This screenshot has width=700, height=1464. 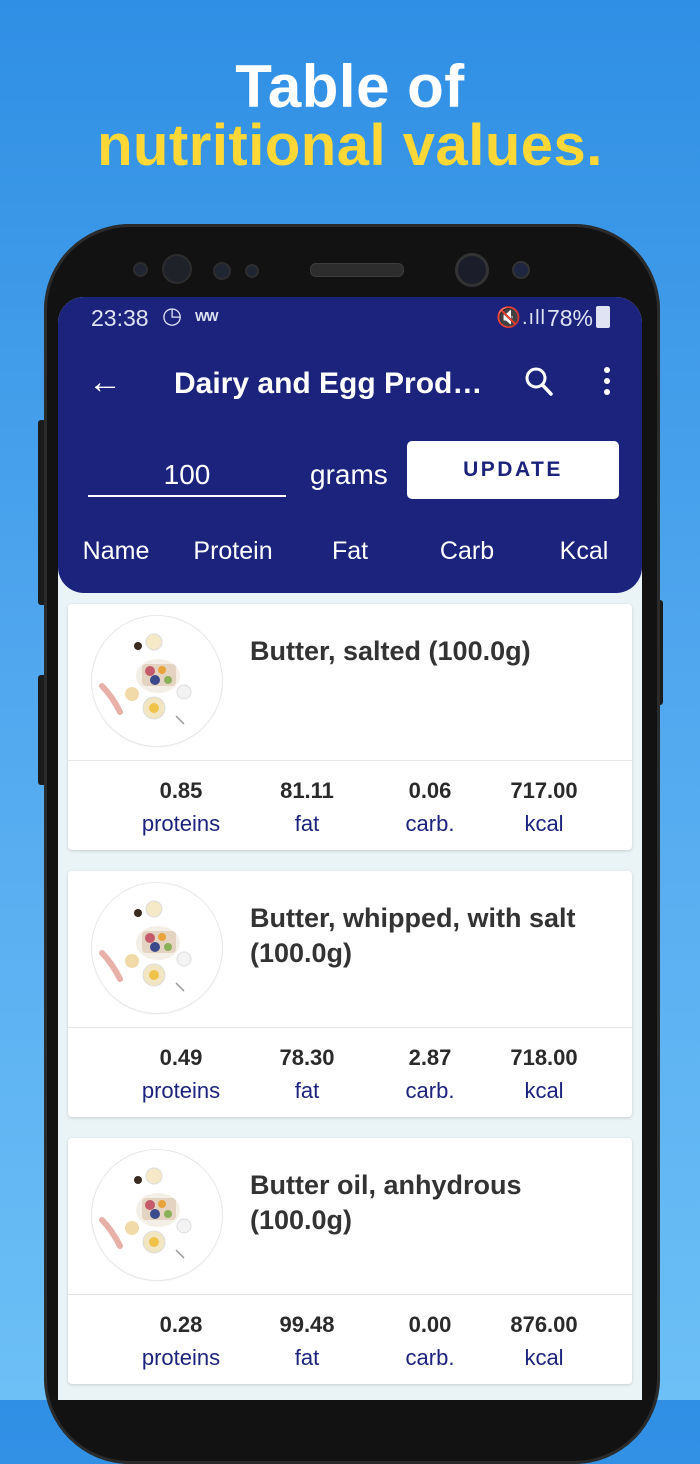 I want to click on kcal-metric: 717.00 kcal, so click(x=544, y=807).